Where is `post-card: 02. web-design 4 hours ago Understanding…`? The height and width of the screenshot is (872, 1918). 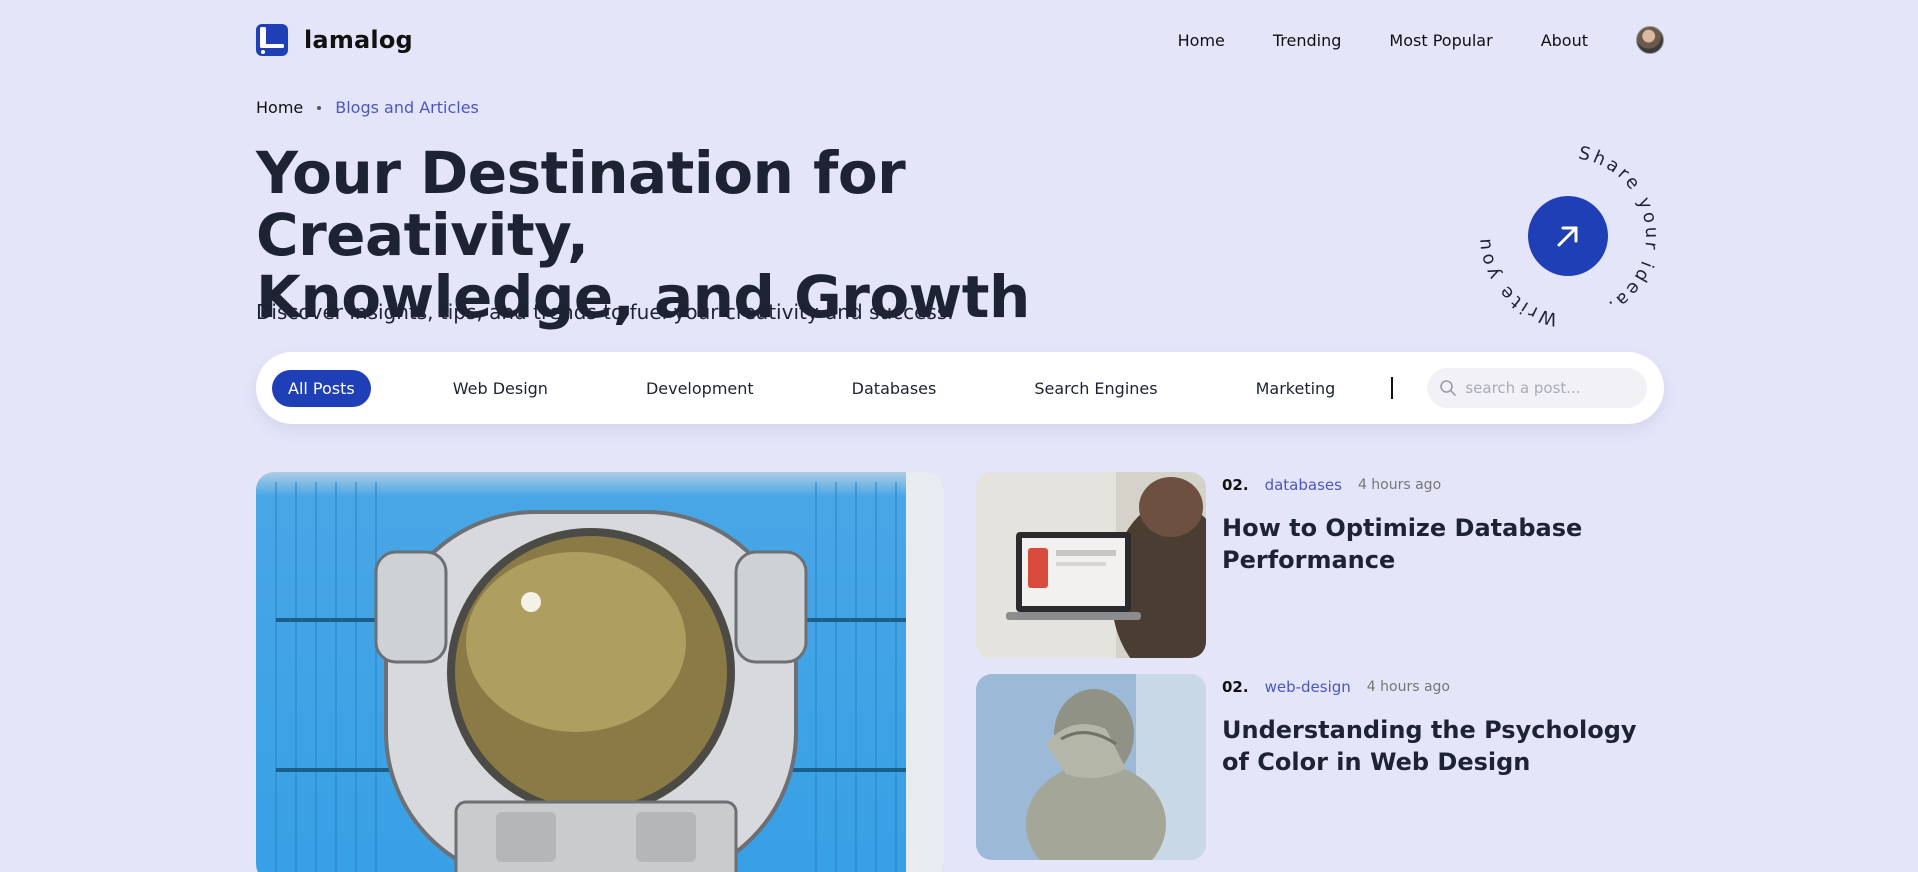 post-card: 02. web-design 4 hours ago Understanding… is located at coordinates (1320, 767).